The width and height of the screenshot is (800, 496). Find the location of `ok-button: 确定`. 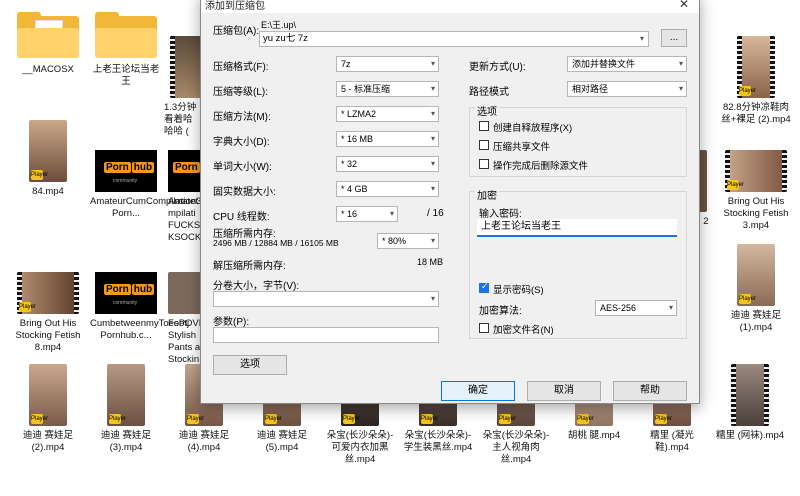

ok-button: 确定 is located at coordinates (478, 391).